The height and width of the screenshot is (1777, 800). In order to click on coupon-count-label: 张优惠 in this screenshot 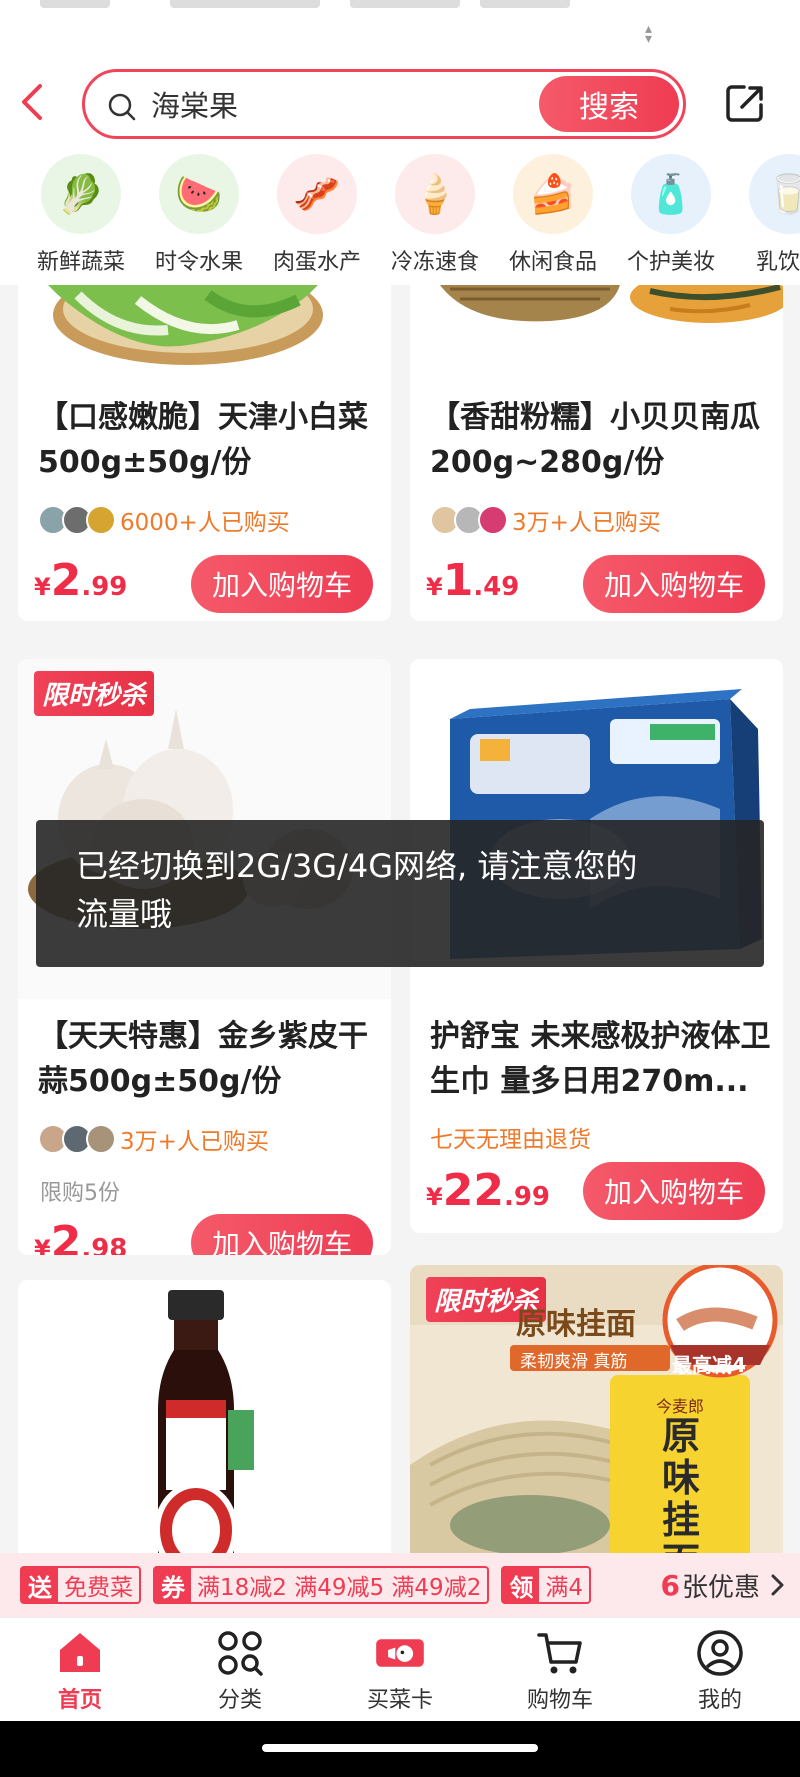, I will do `click(720, 1587)`.